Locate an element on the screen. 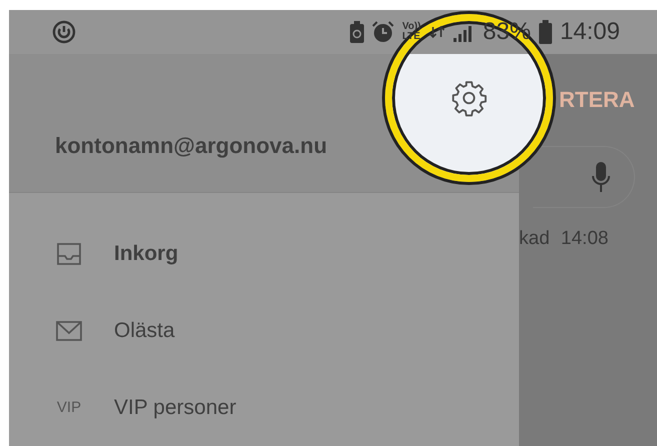  data-arrows-icon is located at coordinates (436, 32).